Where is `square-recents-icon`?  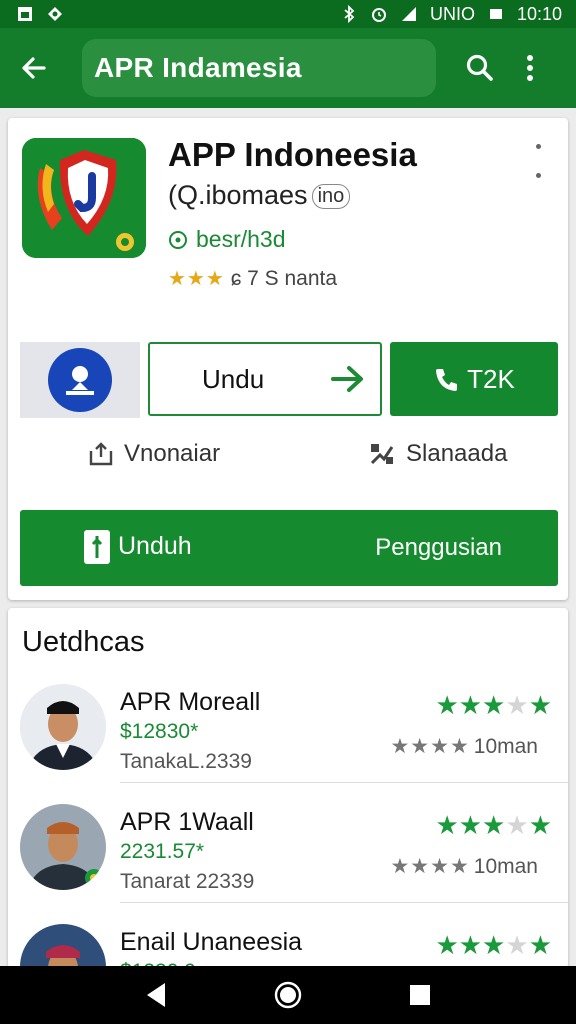
square-recents-icon is located at coordinates (420, 995).